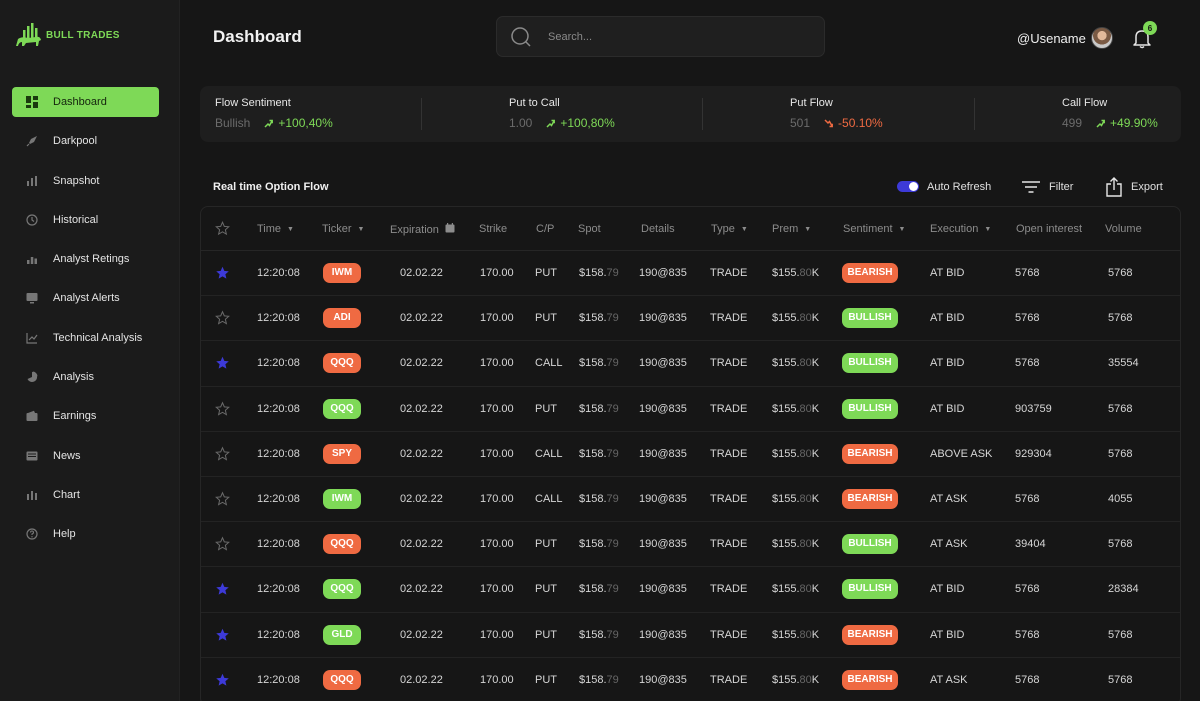 This screenshot has width=1200, height=701. Describe the element at coordinates (85, 338) in the screenshot. I see `sidebar-item-technical-analysis: Technical Analysis` at that location.